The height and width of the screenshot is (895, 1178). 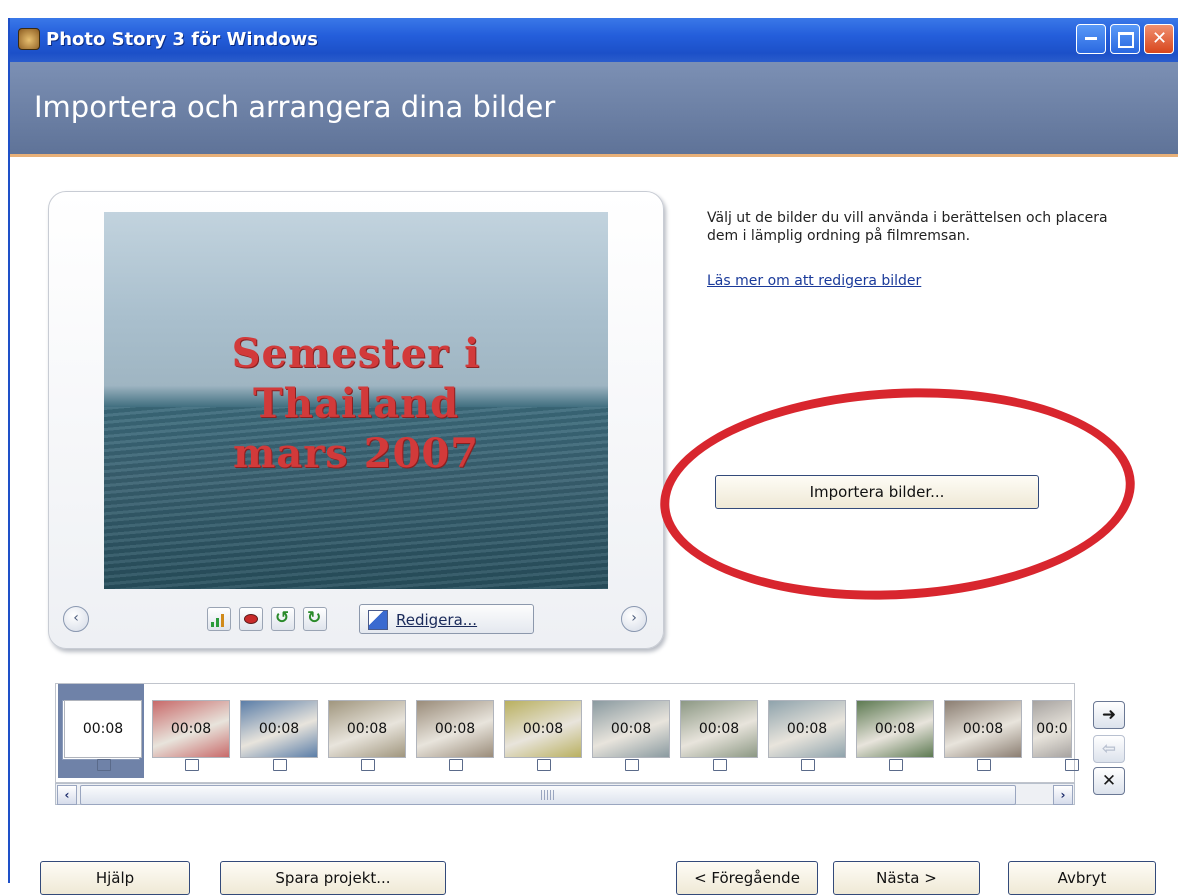 I want to click on filmstrip-scrollbar: ‹ ›, so click(x=565, y=794).